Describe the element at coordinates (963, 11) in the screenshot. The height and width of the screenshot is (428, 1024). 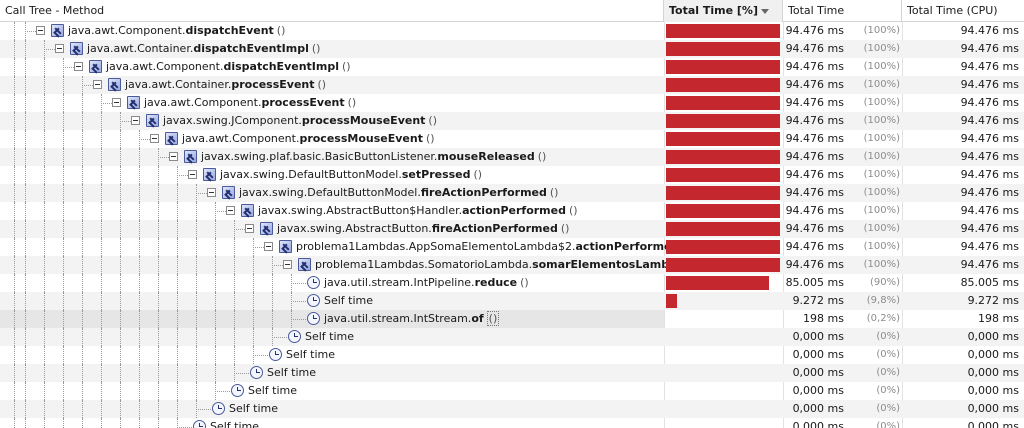
I see `column-header-total-time-cpu: Total Time (CPU)` at that location.